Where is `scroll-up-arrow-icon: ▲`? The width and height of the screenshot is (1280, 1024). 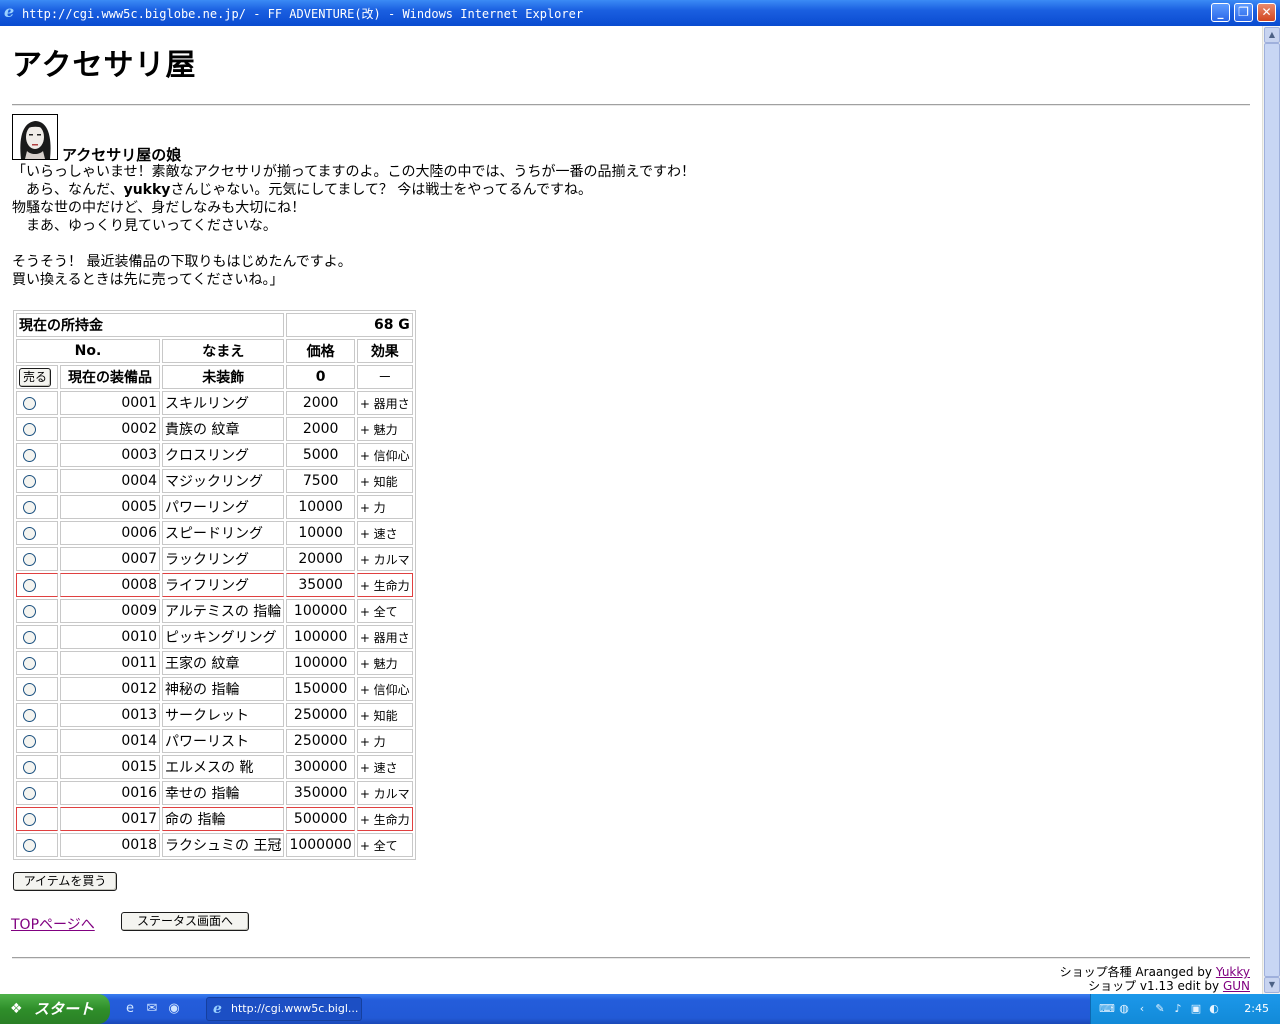 scroll-up-arrow-icon: ▲ is located at coordinates (1272, 35).